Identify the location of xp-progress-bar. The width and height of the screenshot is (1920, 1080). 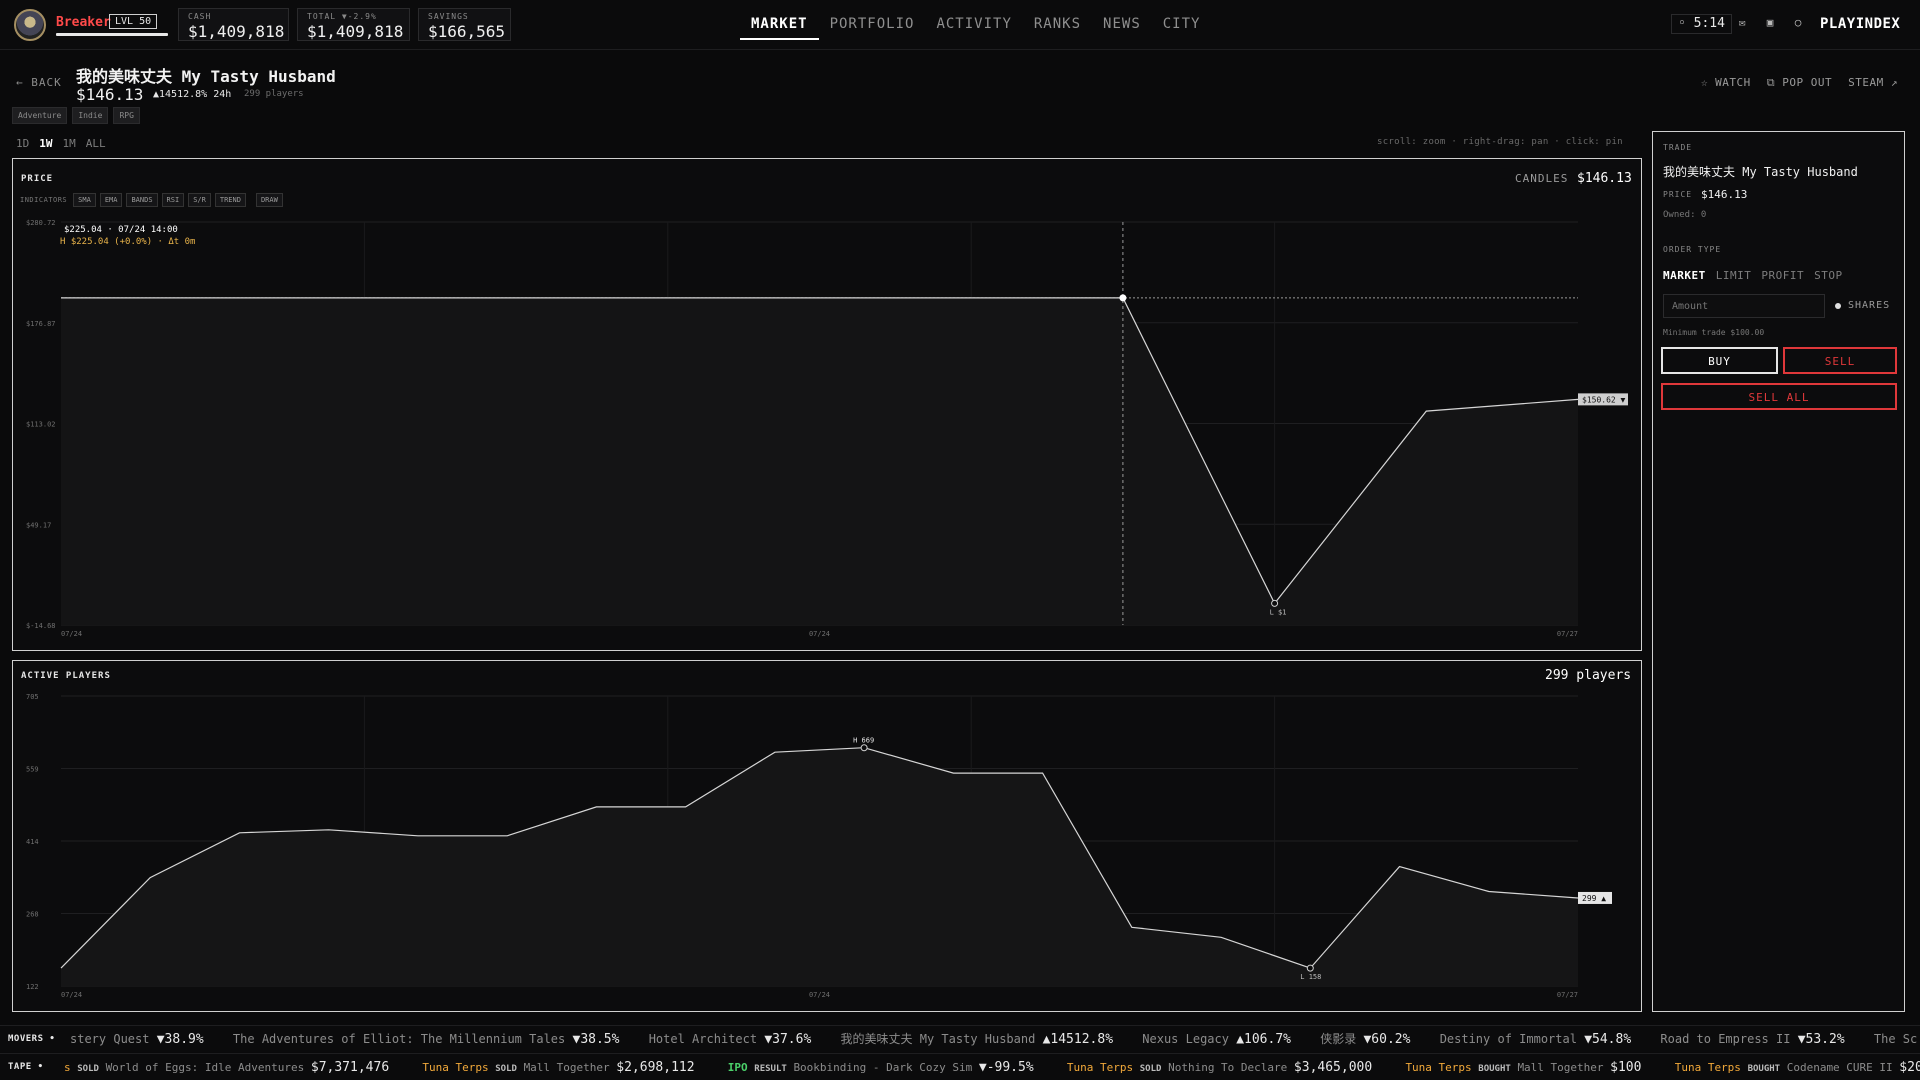
(112, 34).